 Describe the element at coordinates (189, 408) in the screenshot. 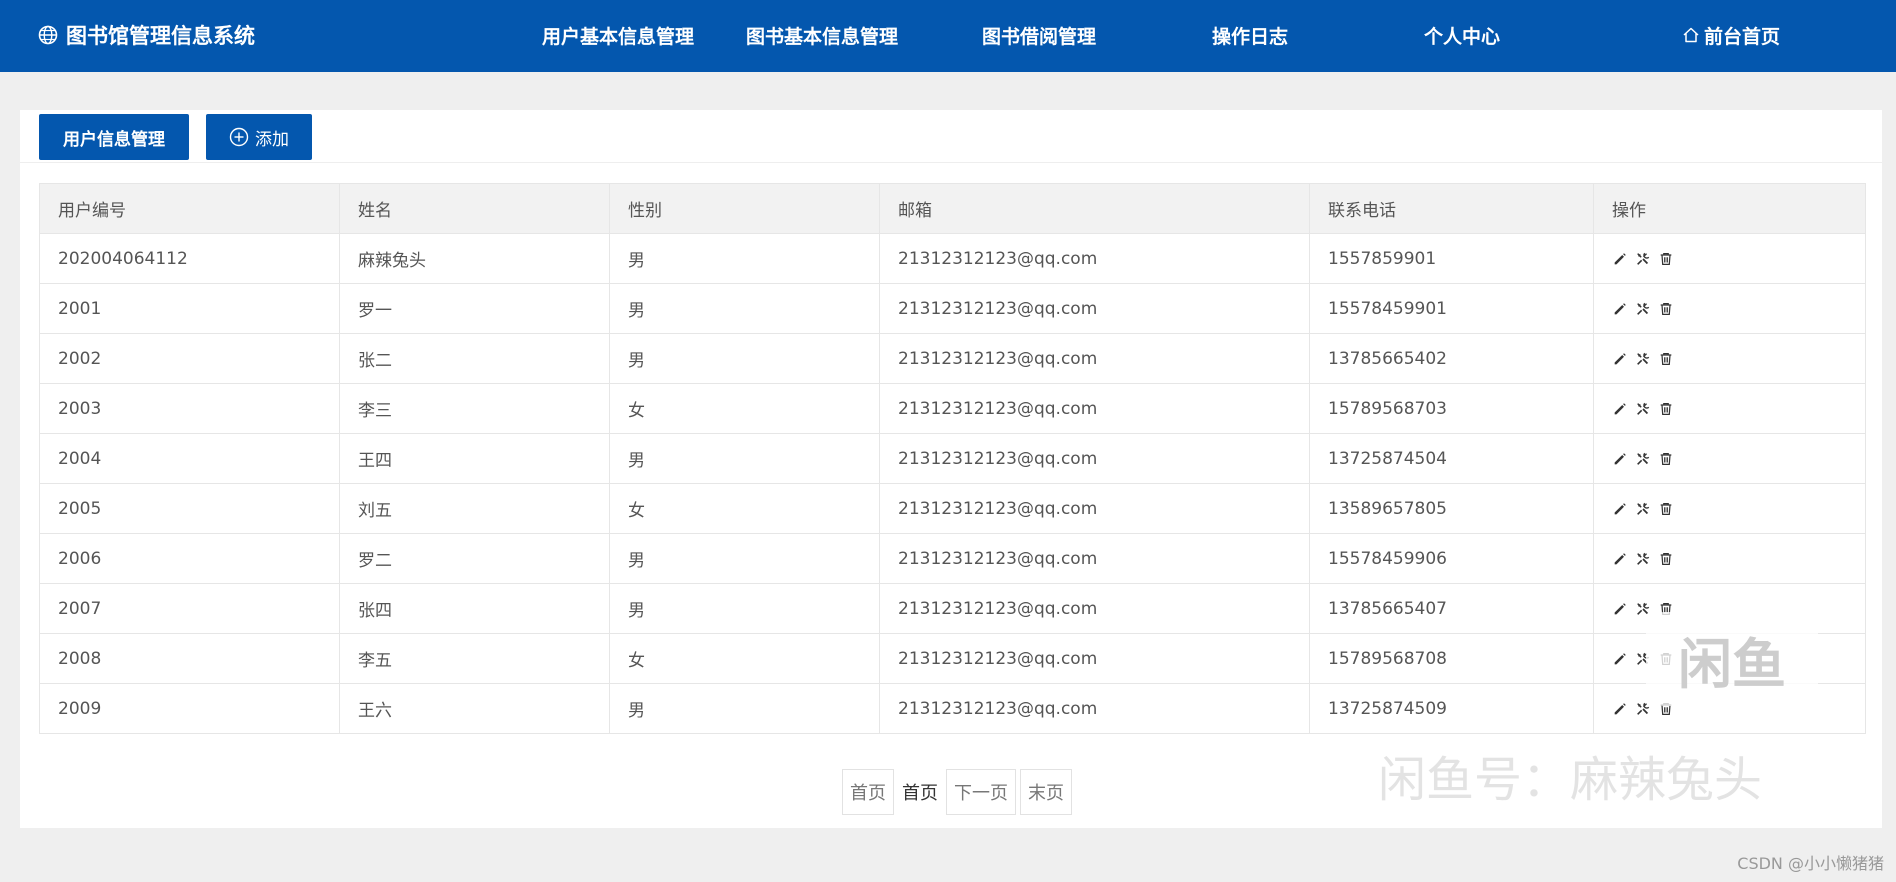

I see `cell-user-id: 2003` at that location.